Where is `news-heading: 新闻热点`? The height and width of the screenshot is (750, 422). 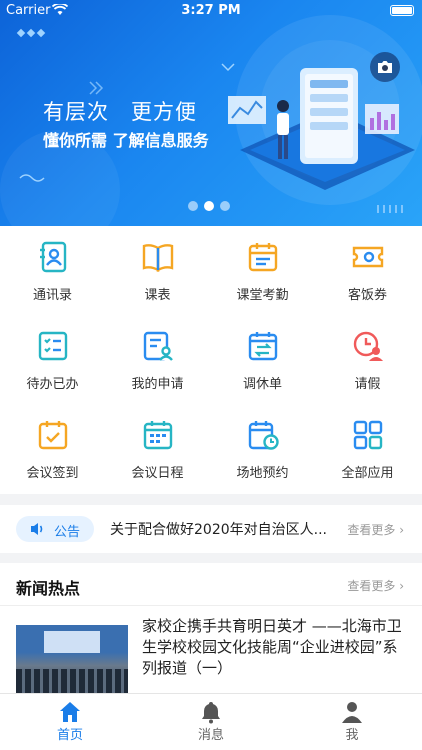
news-heading: 新闻热点 is located at coordinates (48, 588).